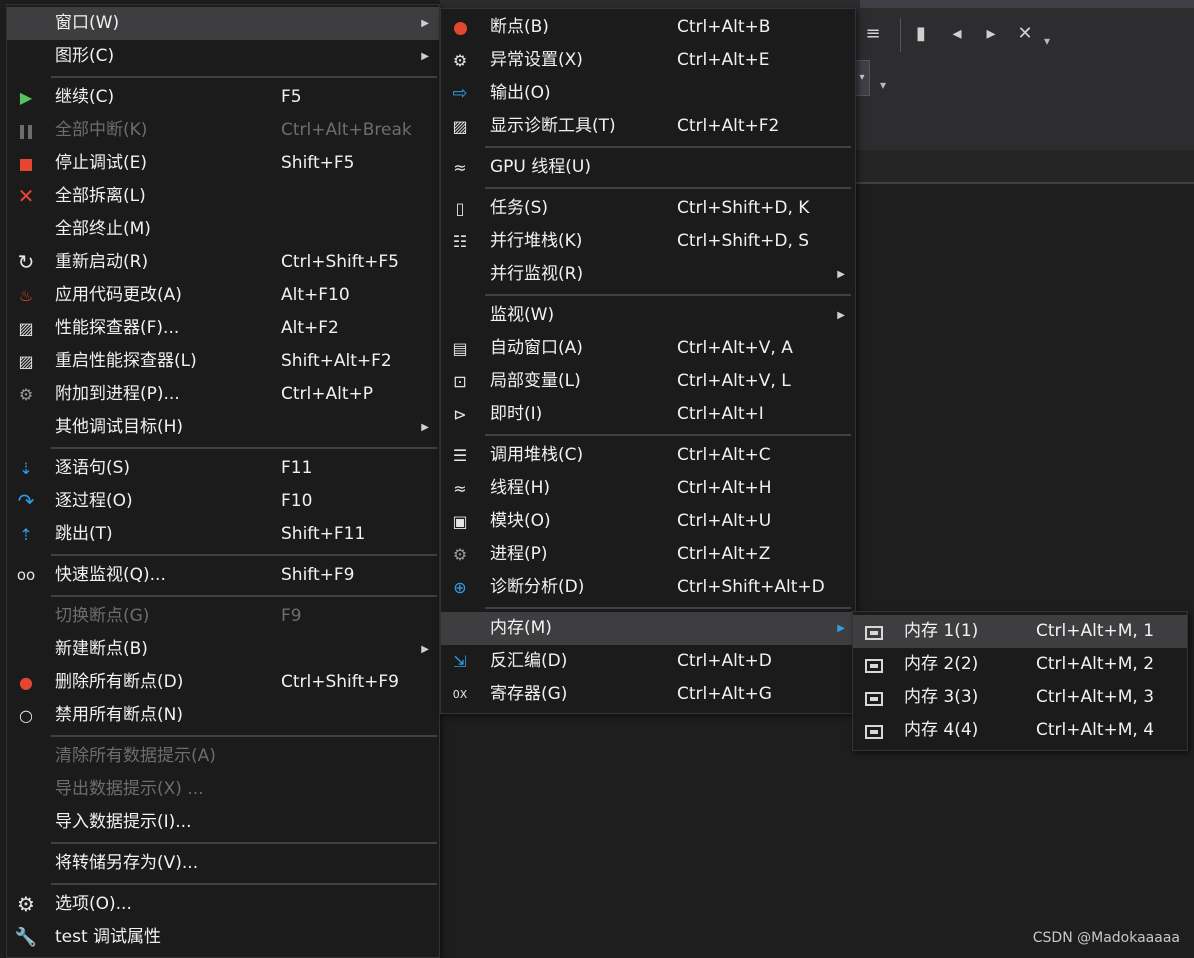 The height and width of the screenshot is (958, 1194). Describe the element at coordinates (648, 208) in the screenshot. I see `menu-item-tasks: ▯ 任务(S) Ctrl+Shift+D, K` at that location.